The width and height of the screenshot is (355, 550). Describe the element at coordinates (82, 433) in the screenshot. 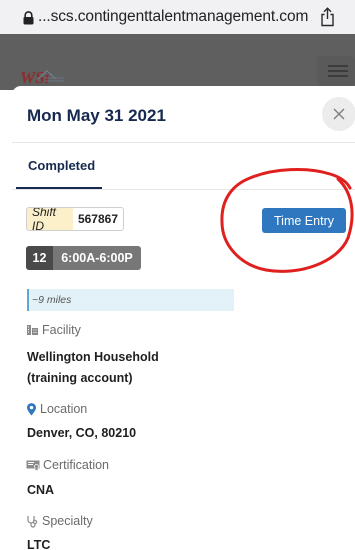

I see `location-value: Denver, CO, 80210` at that location.